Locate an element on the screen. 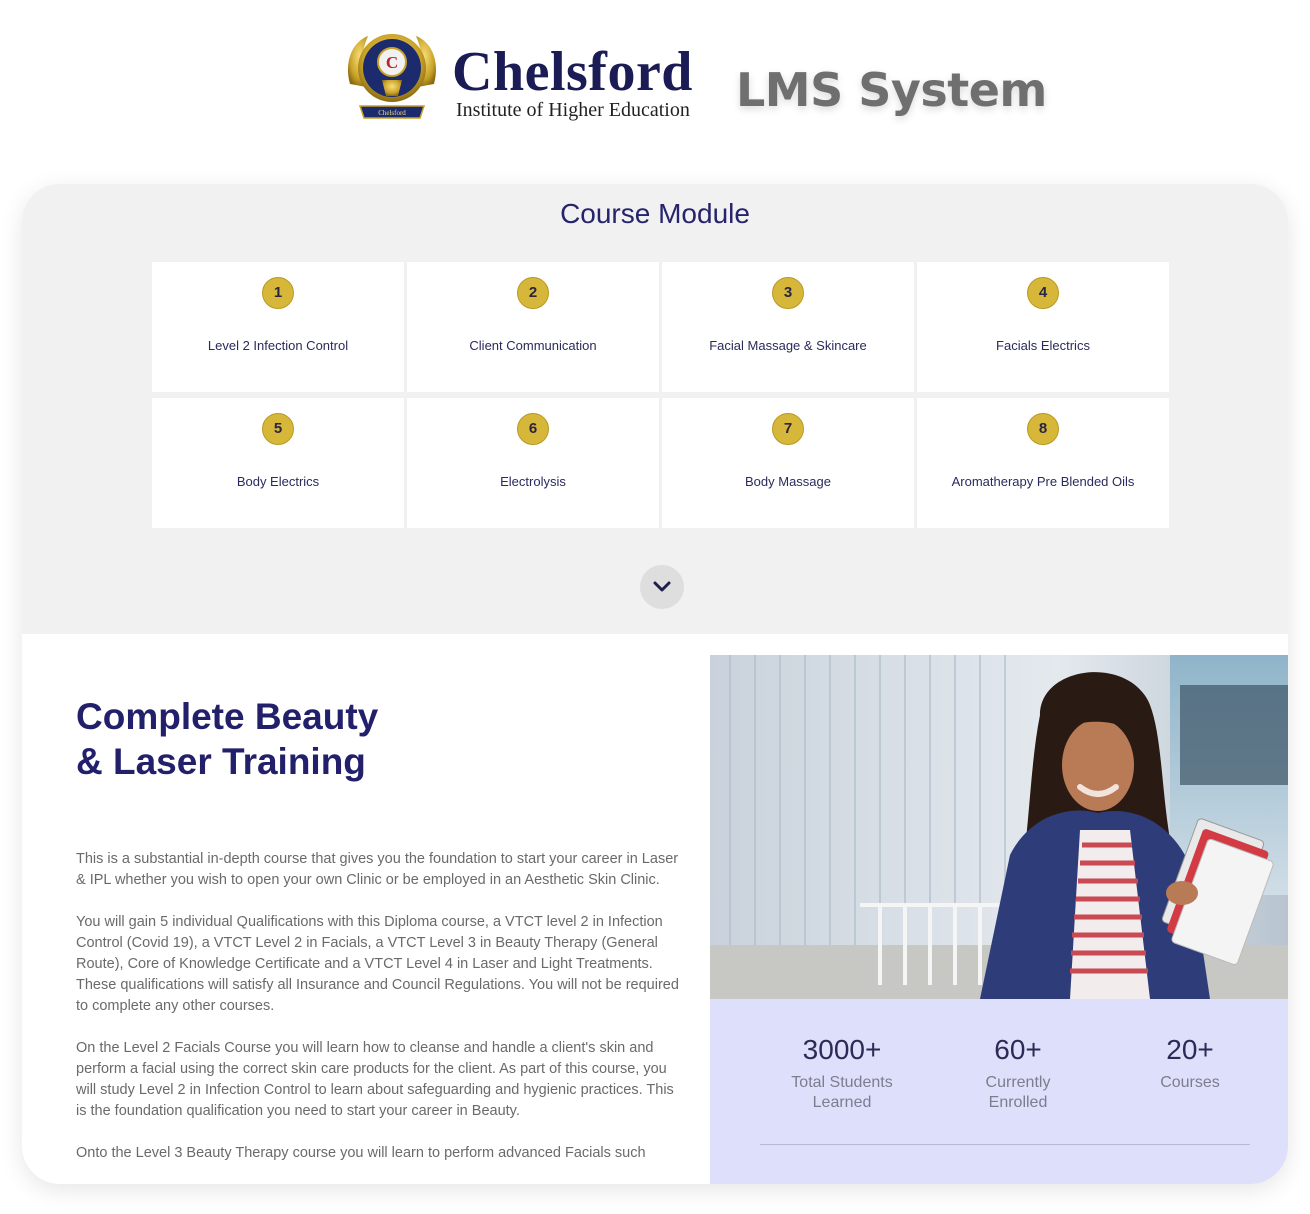  module-tile-8: 8 Aromatherapy Pre Blended Oils is located at coordinates (1043, 463).